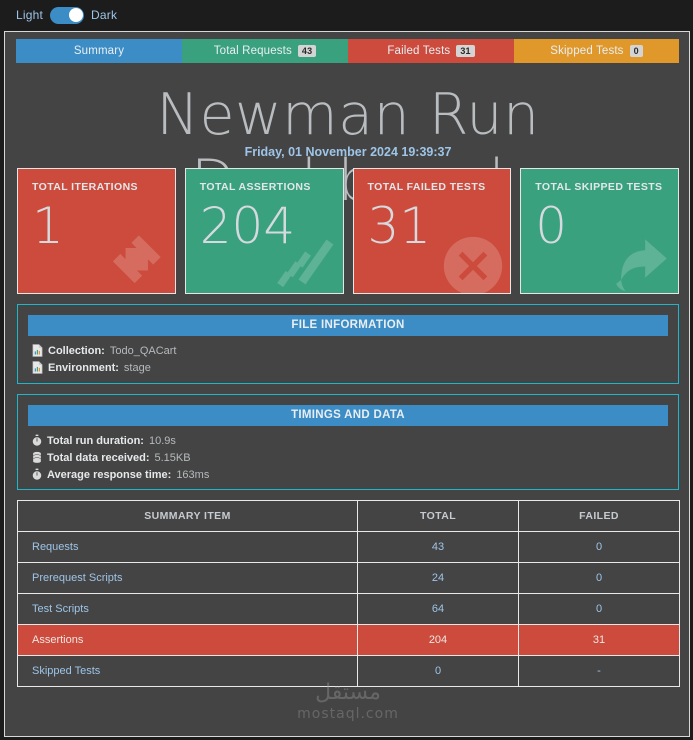 The height and width of the screenshot is (740, 693). I want to click on table-cell-item: Test Scripts, so click(187, 609).